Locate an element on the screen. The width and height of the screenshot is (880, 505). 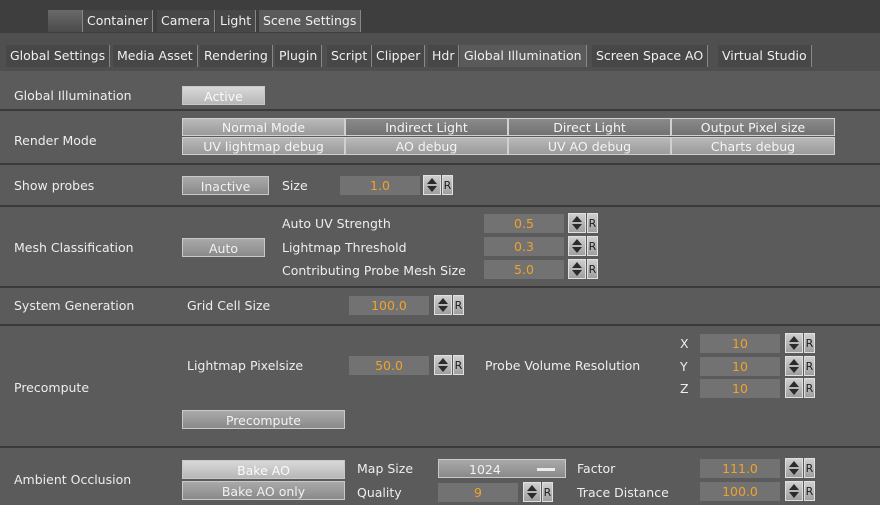
quality-spinner-icon is located at coordinates (532, 492).